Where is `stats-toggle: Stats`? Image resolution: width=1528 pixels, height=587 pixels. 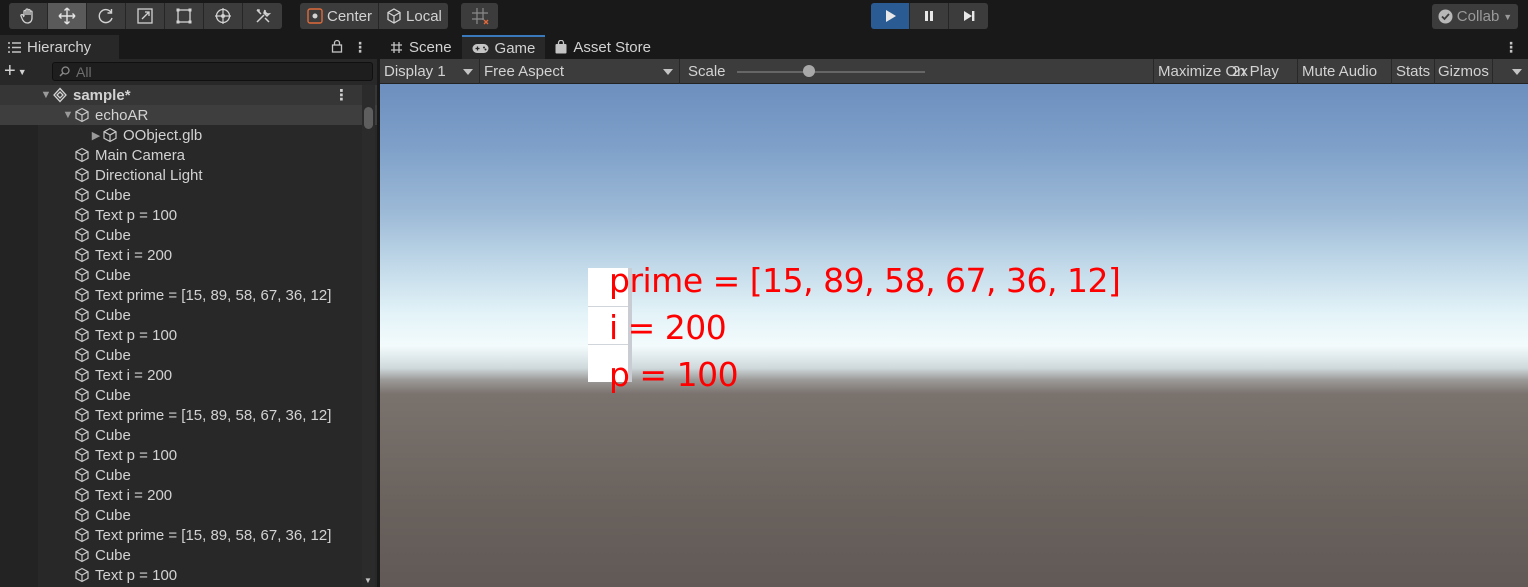 stats-toggle: Stats is located at coordinates (1413, 71).